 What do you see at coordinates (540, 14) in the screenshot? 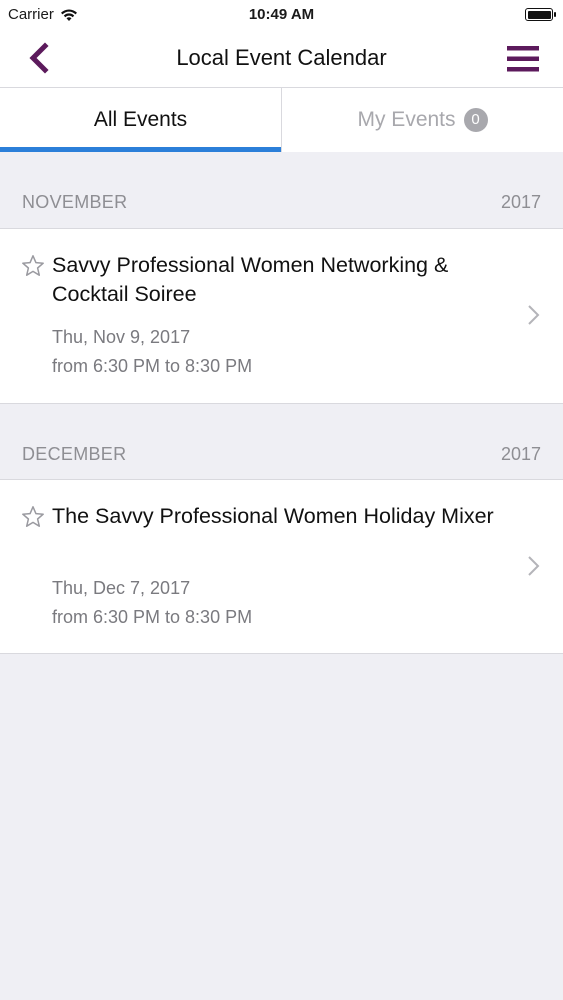
I see `battery-icon` at bounding box center [540, 14].